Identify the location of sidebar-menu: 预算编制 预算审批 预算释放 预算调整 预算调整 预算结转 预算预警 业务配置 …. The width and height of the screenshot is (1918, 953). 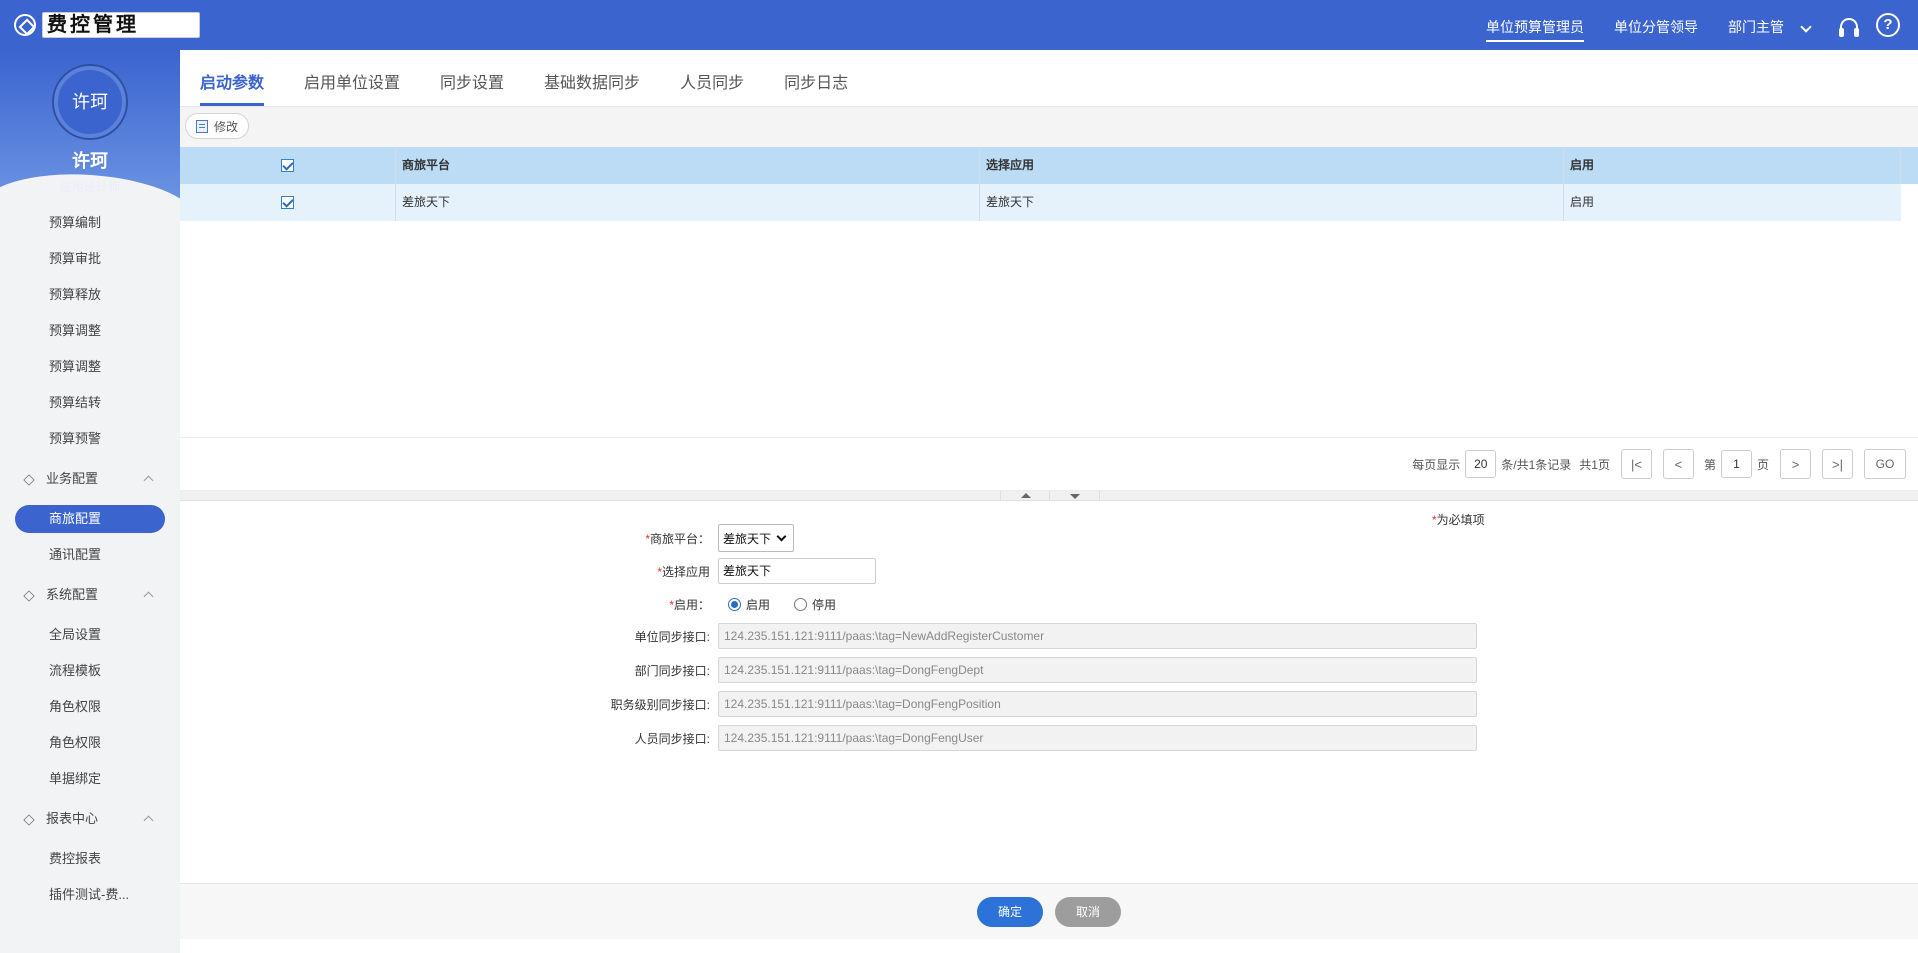
(90, 559).